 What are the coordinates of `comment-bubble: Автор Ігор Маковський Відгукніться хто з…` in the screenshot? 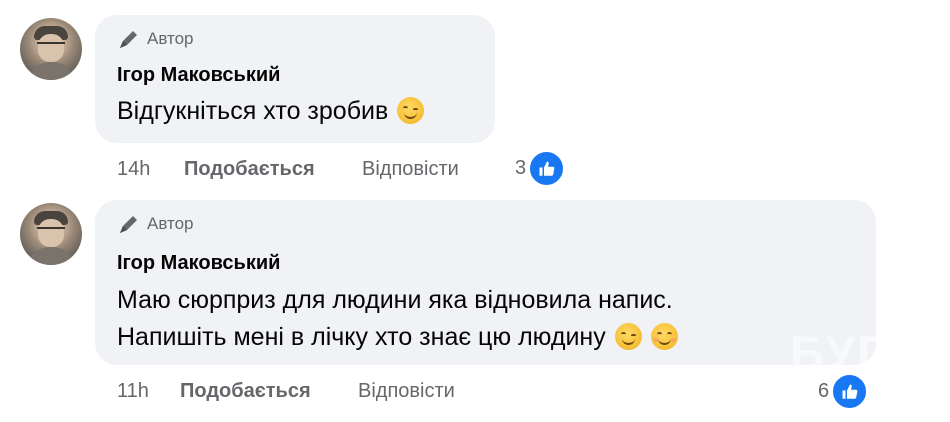 It's located at (295, 79).